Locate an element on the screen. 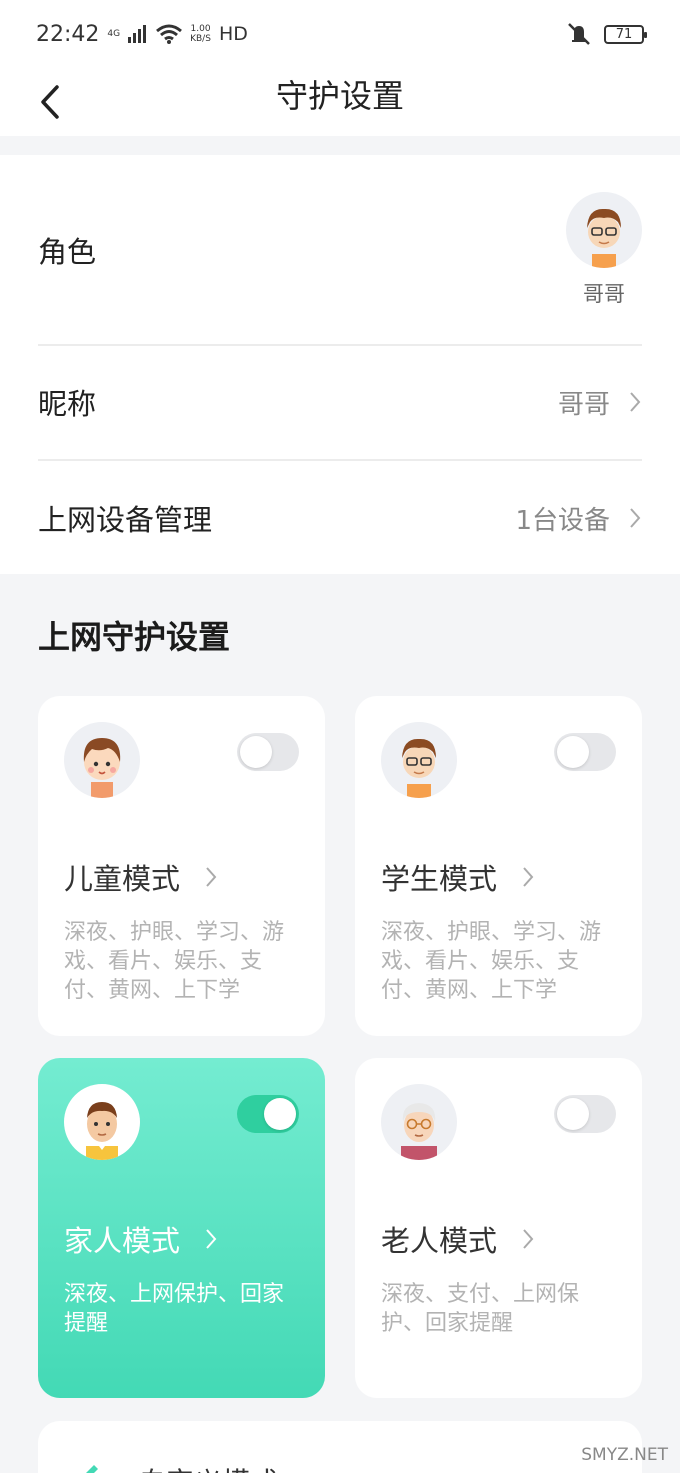  man-face-icon is located at coordinates (102, 1131).